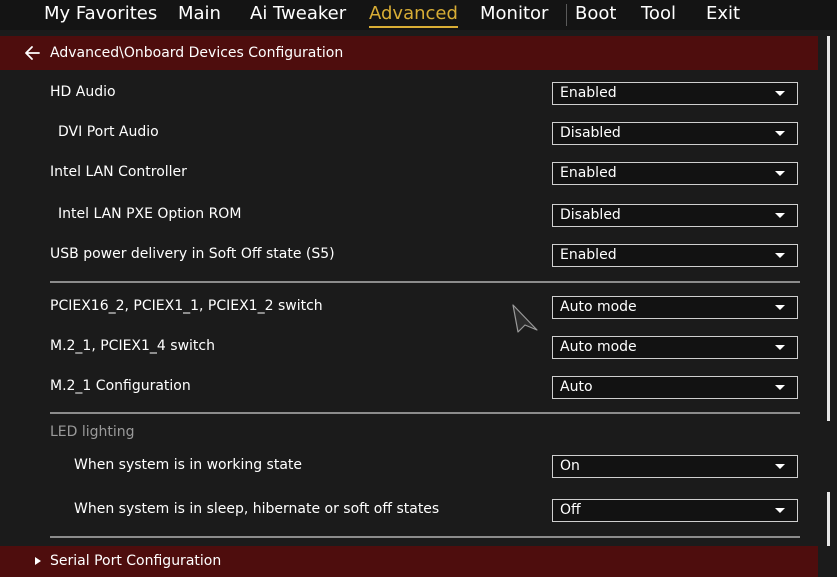 This screenshot has width=837, height=577. I want to click on setting-label: M.2_1 Configuration, so click(120, 386).